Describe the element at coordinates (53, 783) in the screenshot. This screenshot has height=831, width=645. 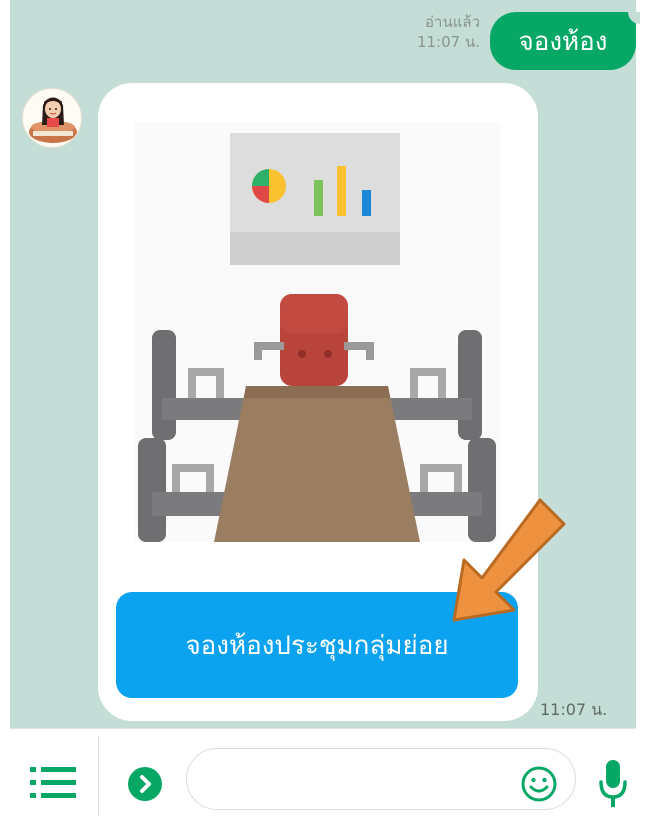
I see `list-menu-icon` at that location.